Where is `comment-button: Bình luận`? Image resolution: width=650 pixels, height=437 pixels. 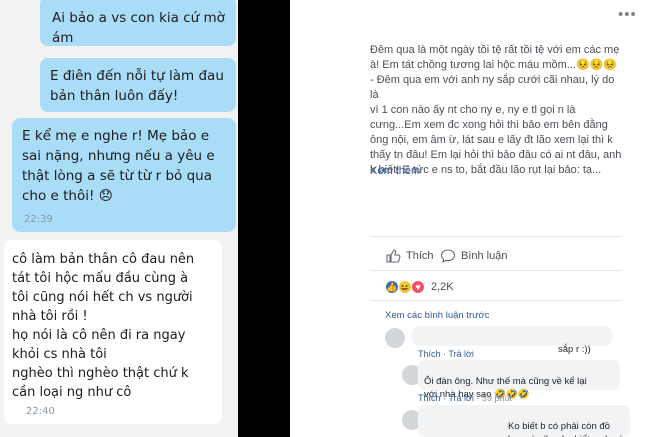
comment-button: Bình luận is located at coordinates (473, 256).